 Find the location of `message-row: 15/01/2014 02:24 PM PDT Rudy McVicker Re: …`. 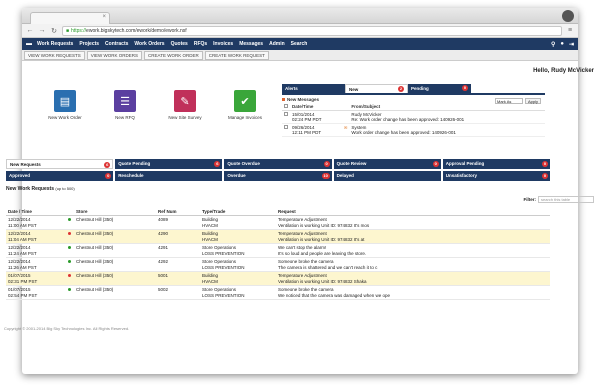

message-row: 15/01/2014 02:24 PM PDT Rudy McVicker Re: … is located at coordinates (413, 117).